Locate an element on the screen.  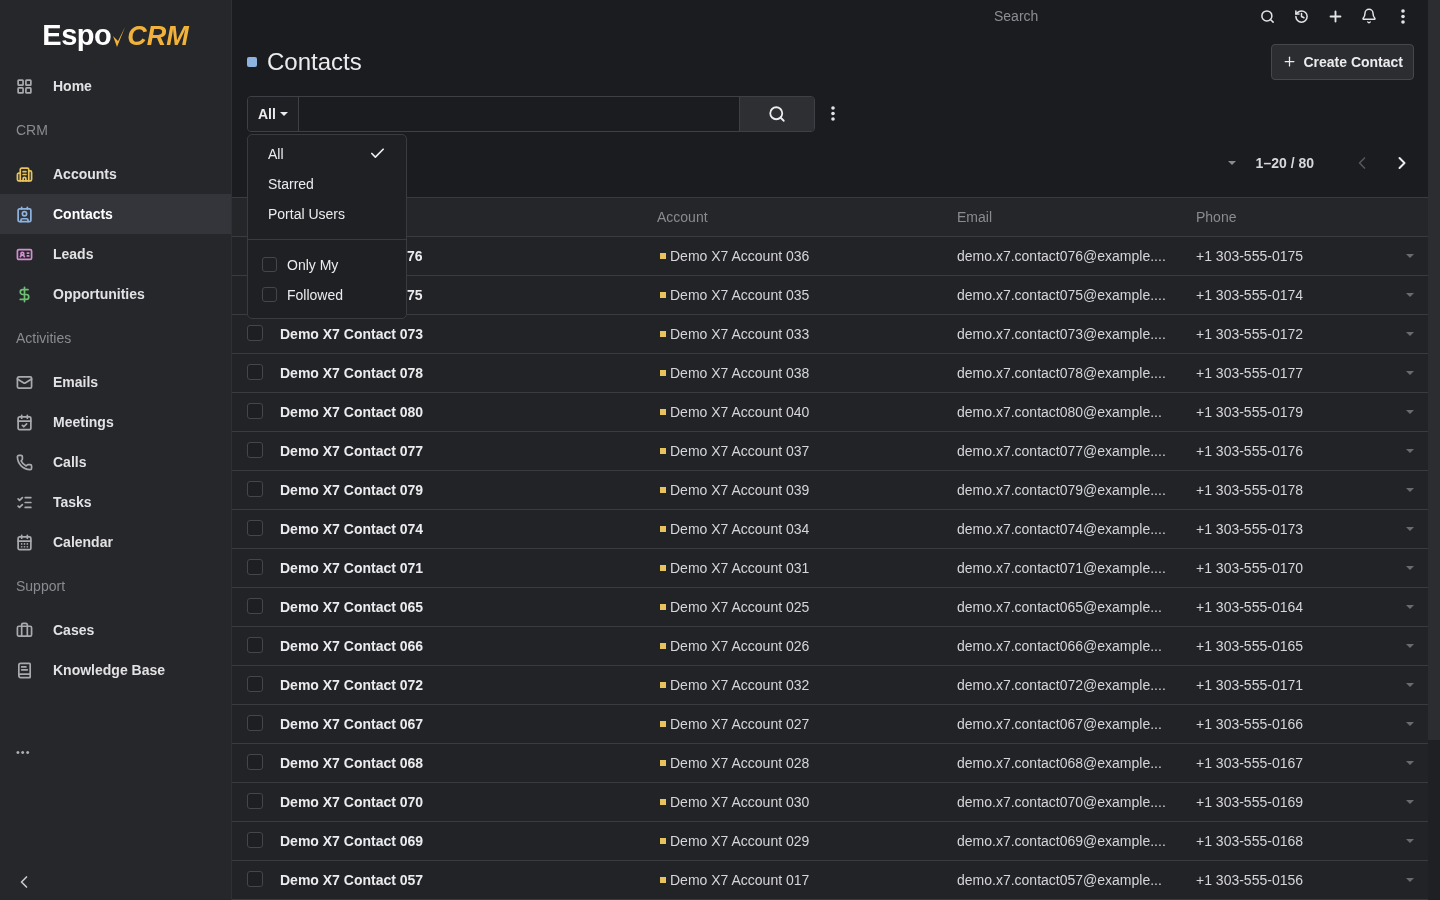
column-header: Phone is located at coordinates (1294, 217).